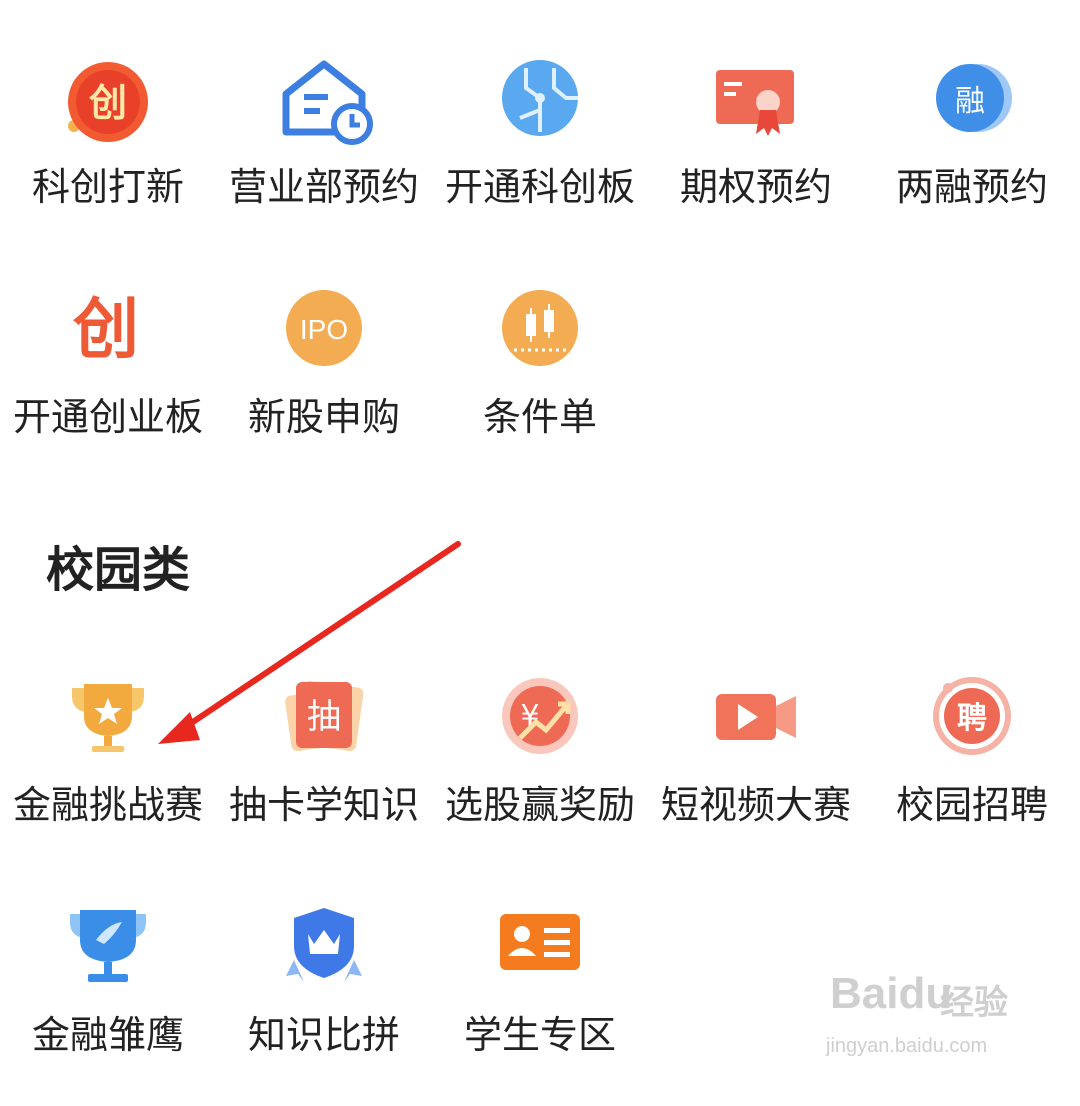 The height and width of the screenshot is (1106, 1080). I want to click on draw-card-icon: 抽, so click(324, 726).